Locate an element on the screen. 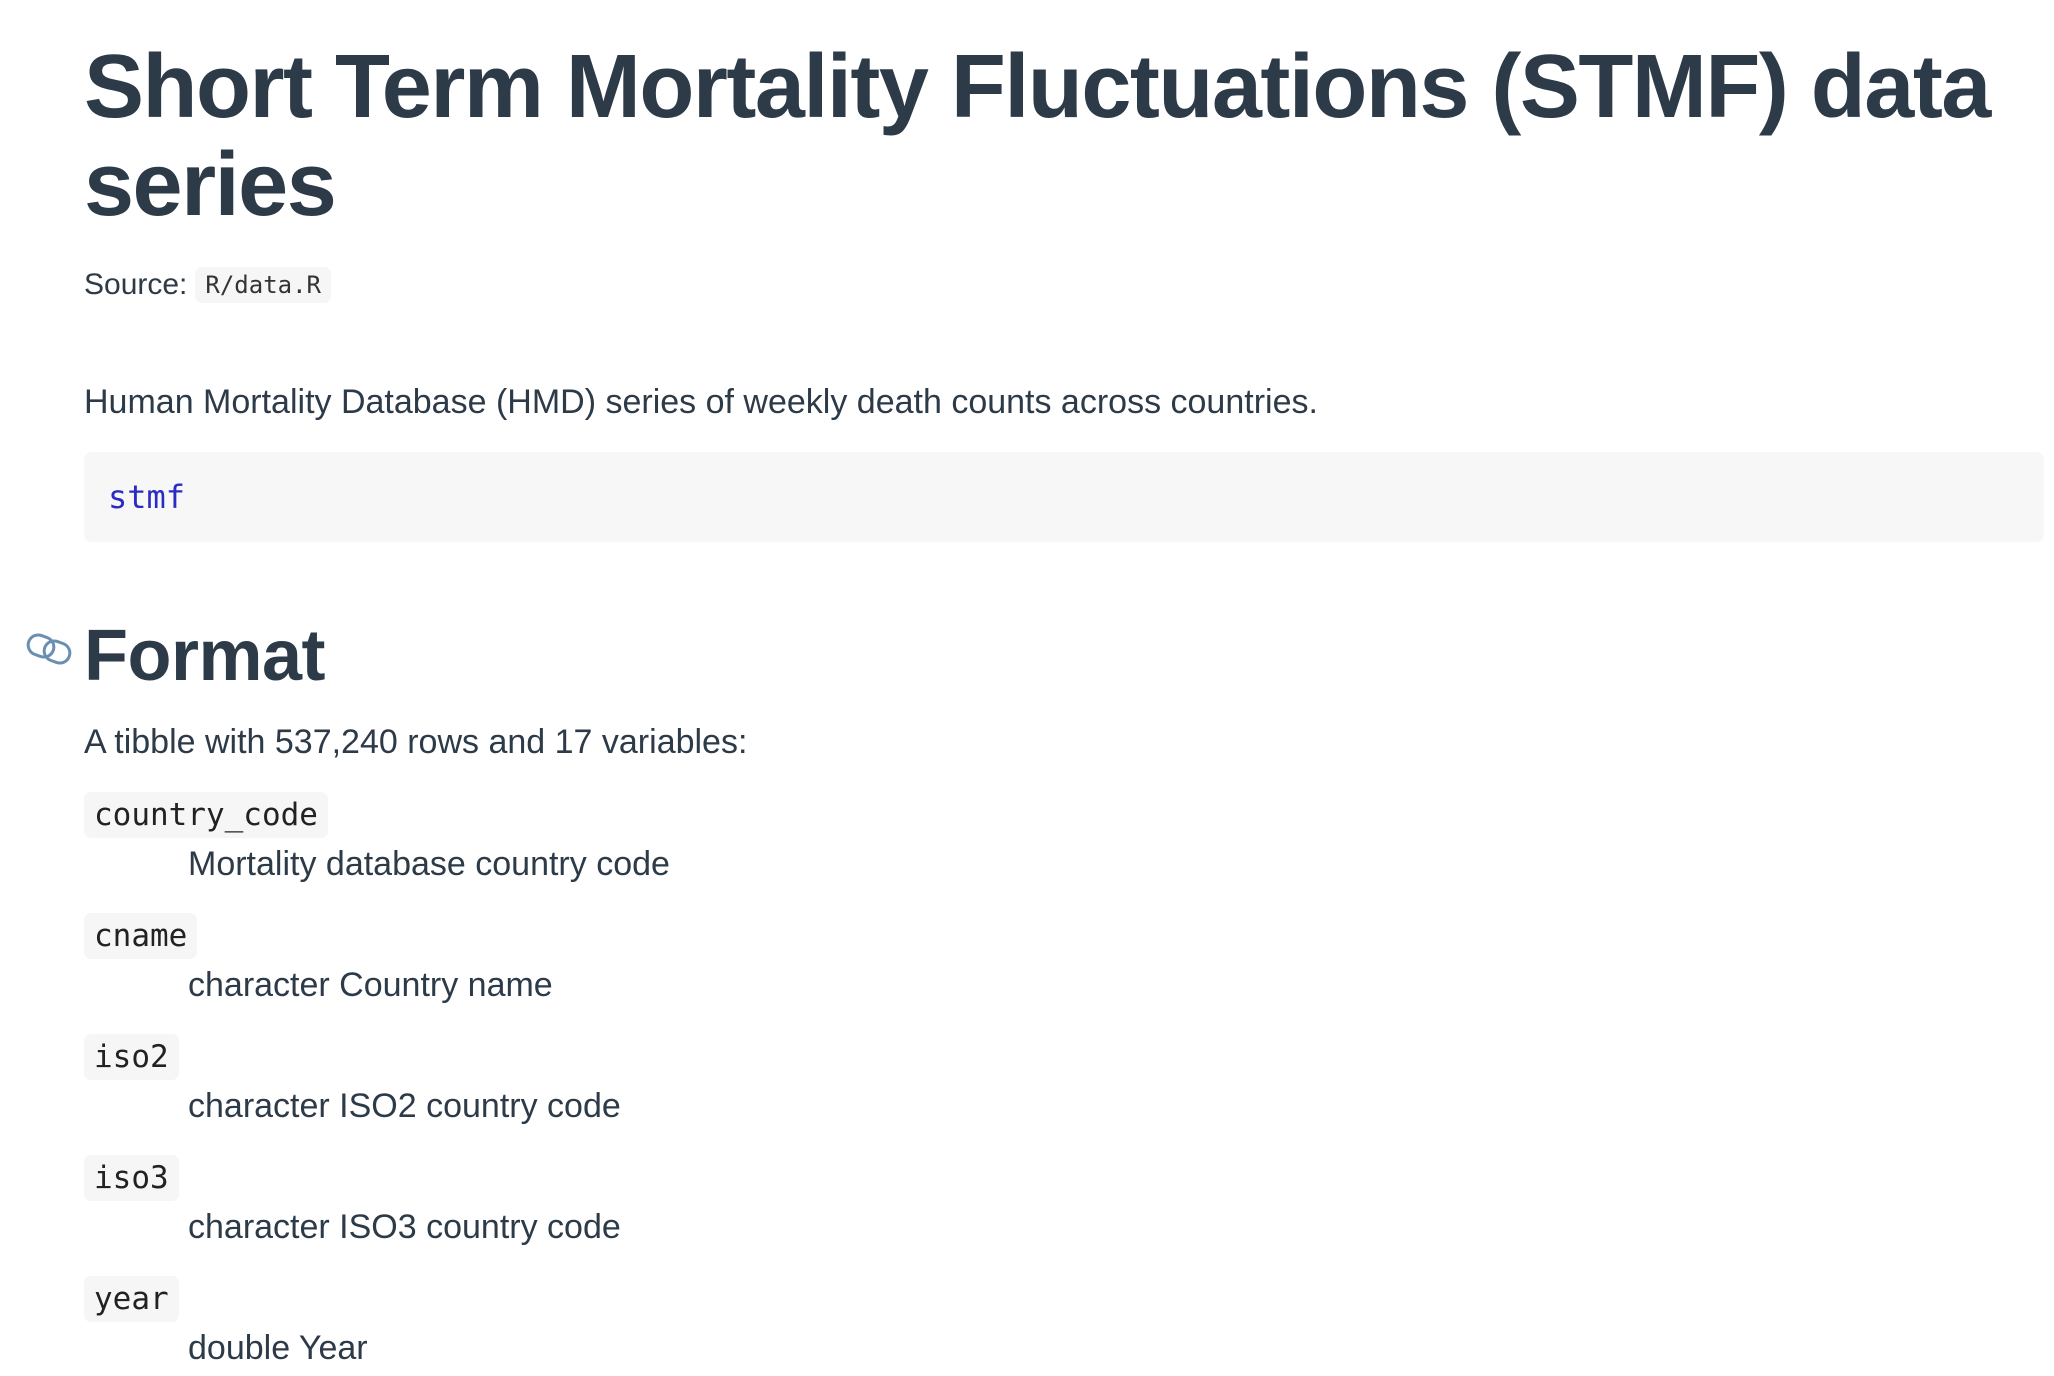 The width and height of the screenshot is (2054, 1376). format-heading: Format is located at coordinates (205, 656).